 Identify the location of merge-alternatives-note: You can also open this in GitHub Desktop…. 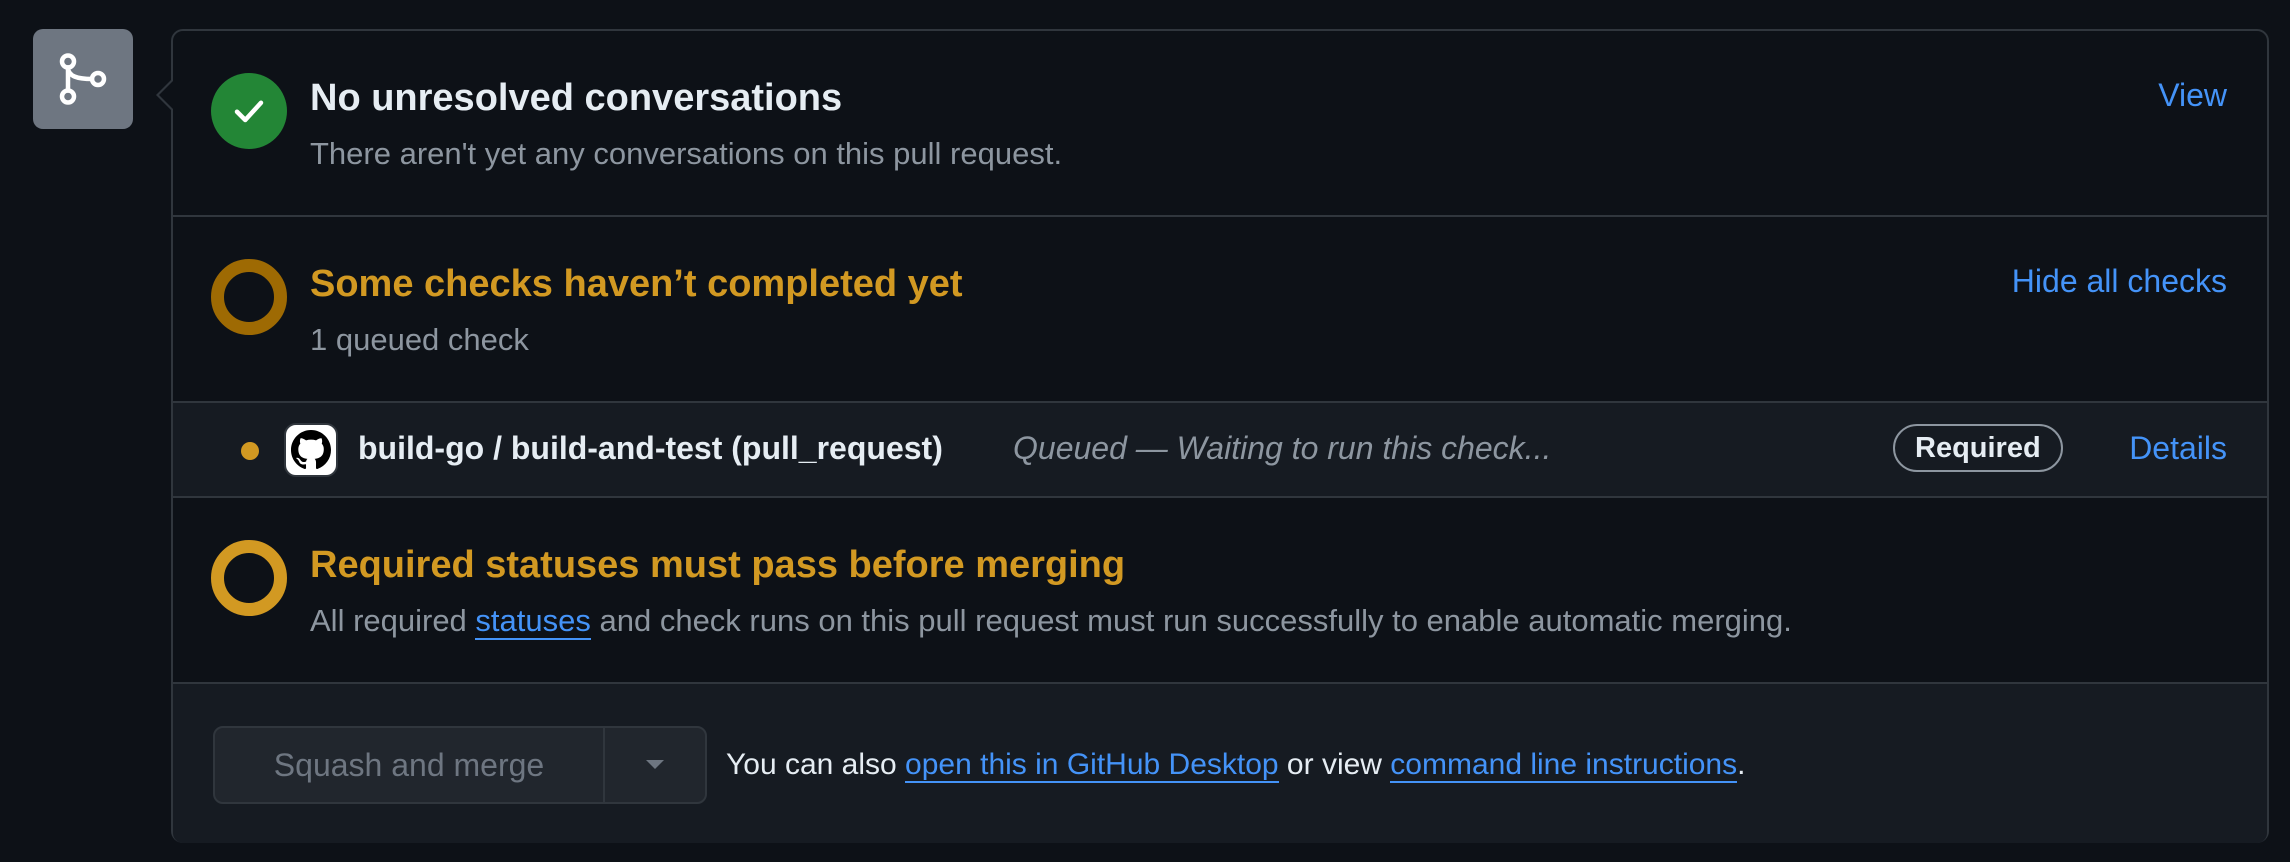
(1236, 765).